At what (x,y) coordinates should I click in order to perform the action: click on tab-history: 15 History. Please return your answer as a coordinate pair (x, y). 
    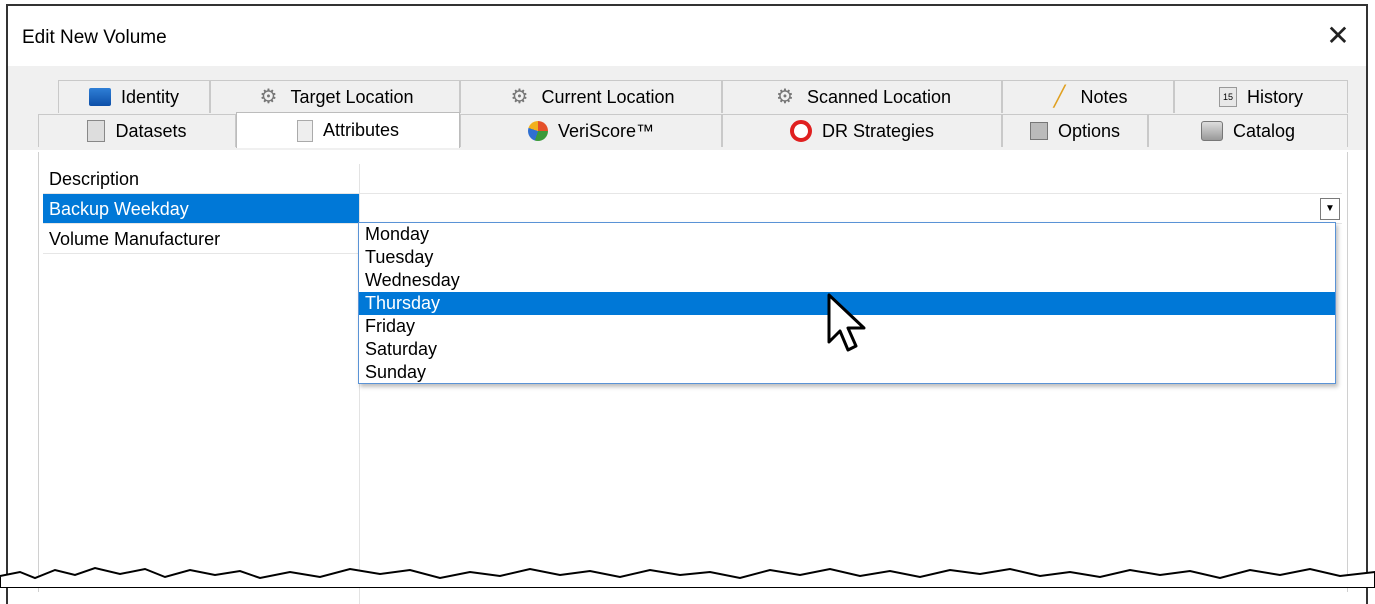
    Looking at the image, I should click on (1261, 96).